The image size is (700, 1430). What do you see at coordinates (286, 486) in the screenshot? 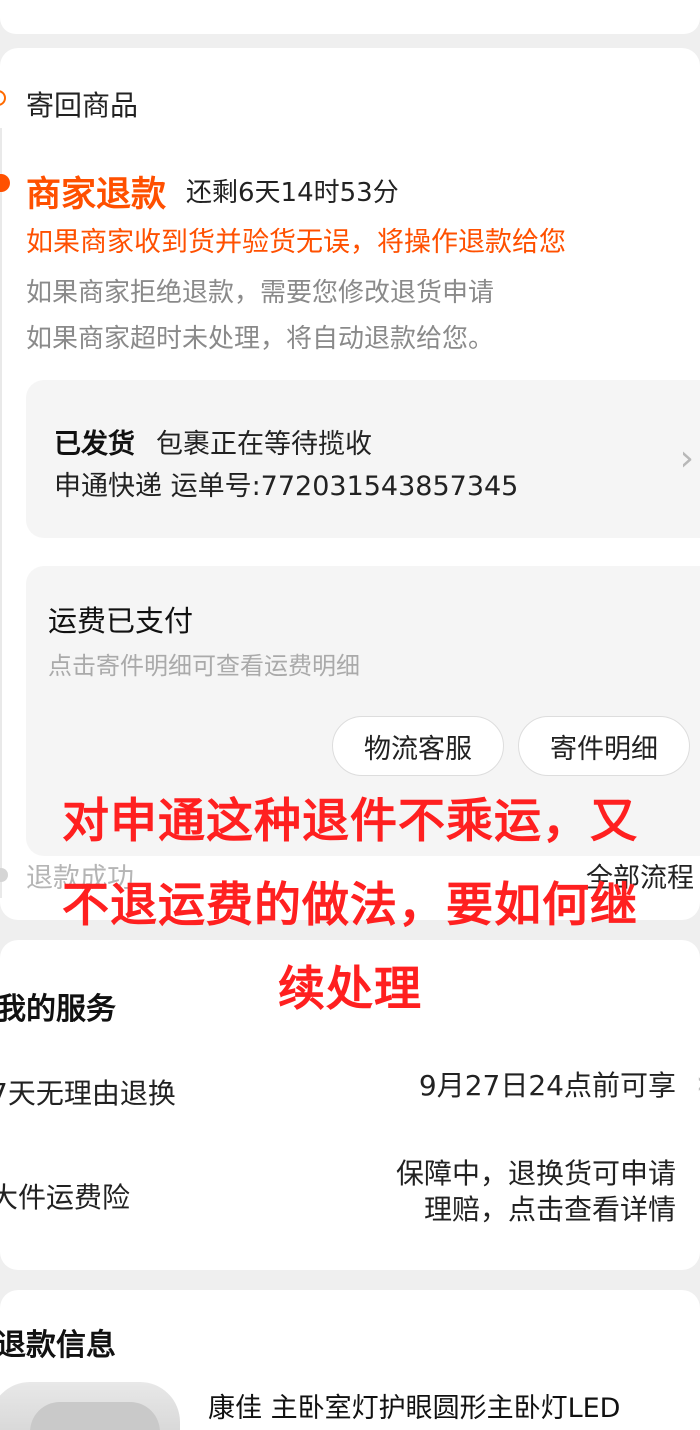
I see `tracking-number: 申通快递 运单号:772031543857345` at bounding box center [286, 486].